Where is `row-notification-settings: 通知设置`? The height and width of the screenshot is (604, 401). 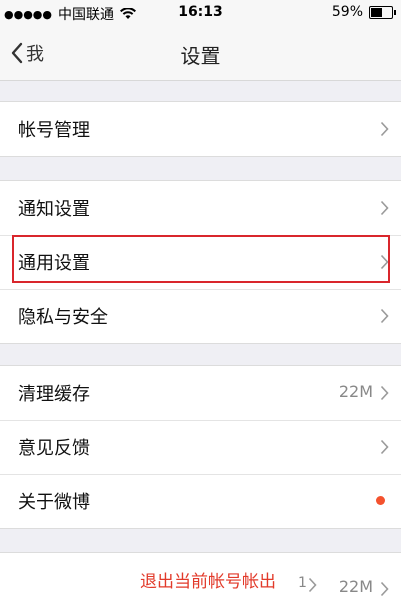
row-notification-settings: 通知设置 is located at coordinates (200, 208).